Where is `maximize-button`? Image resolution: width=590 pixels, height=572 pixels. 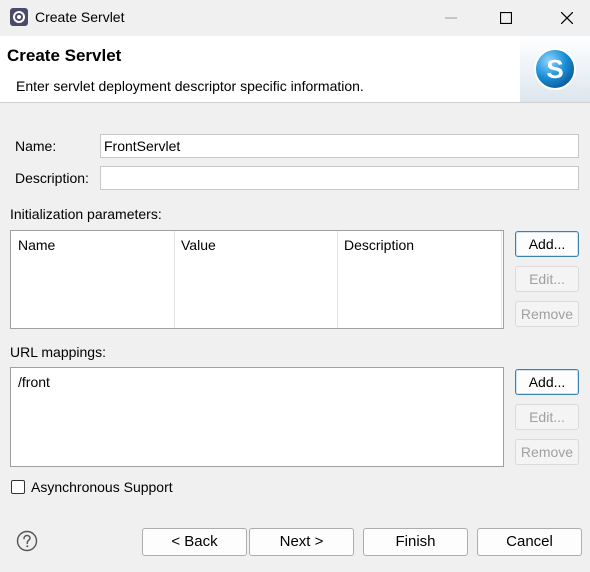 maximize-button is located at coordinates (506, 18).